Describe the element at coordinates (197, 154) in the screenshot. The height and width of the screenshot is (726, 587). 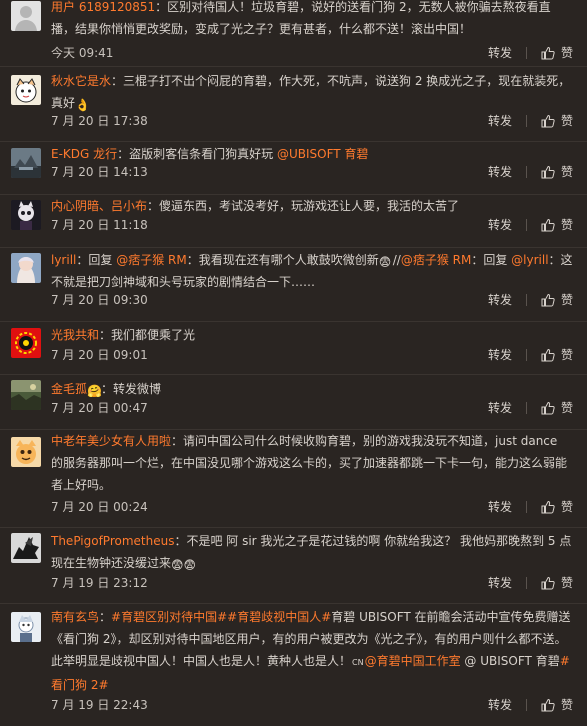
I see `comment-body: ：盗版刺客信条看门狗真好玩` at that location.